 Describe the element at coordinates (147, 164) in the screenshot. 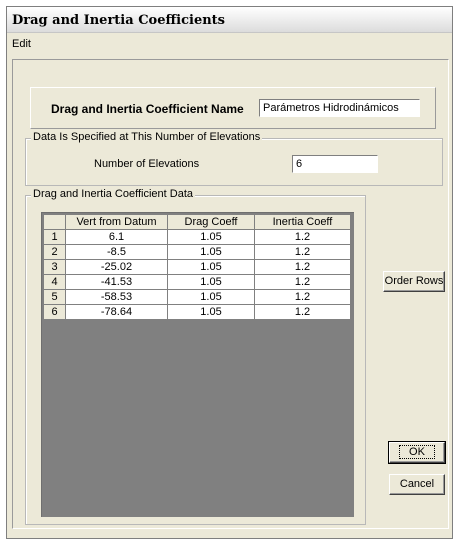

I see `elevations-label: Number of Elevations` at that location.